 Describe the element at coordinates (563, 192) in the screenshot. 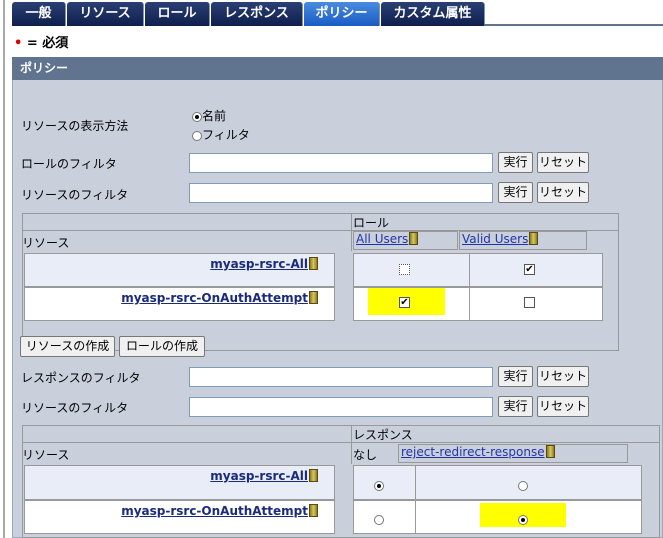

I see `resource-filter-reset-button: リセット` at that location.